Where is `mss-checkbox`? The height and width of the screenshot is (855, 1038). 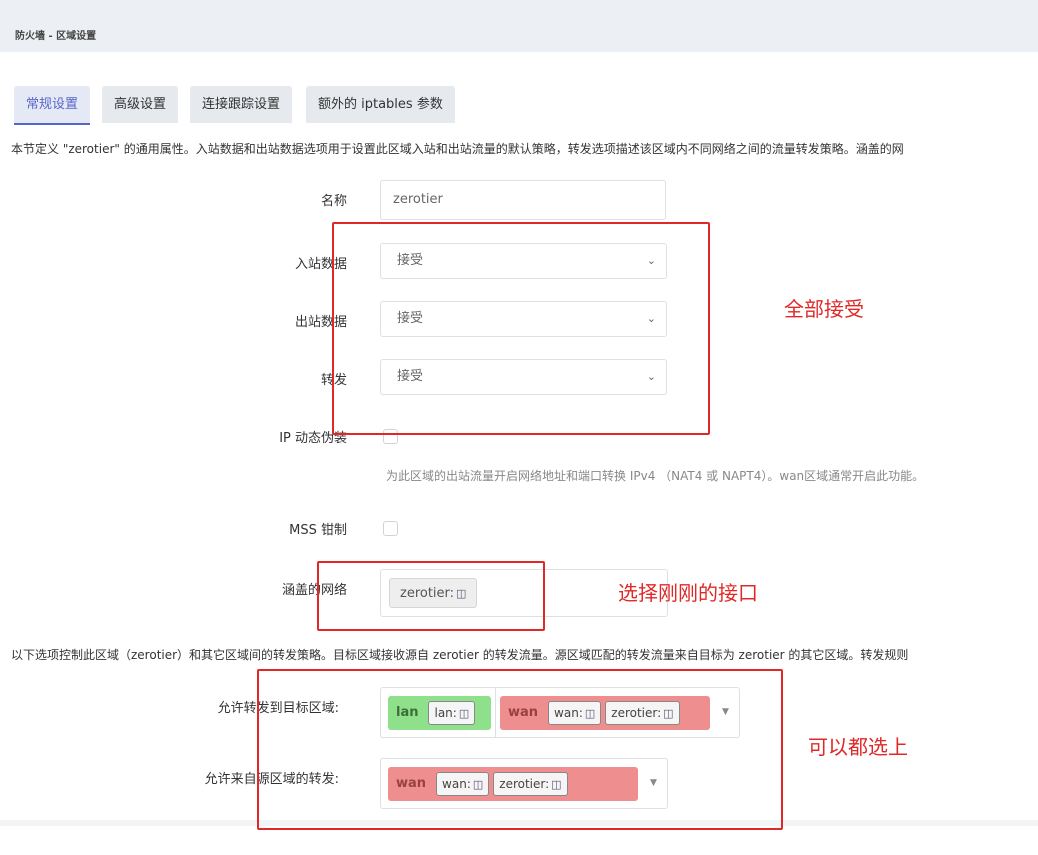
mss-checkbox is located at coordinates (390, 528).